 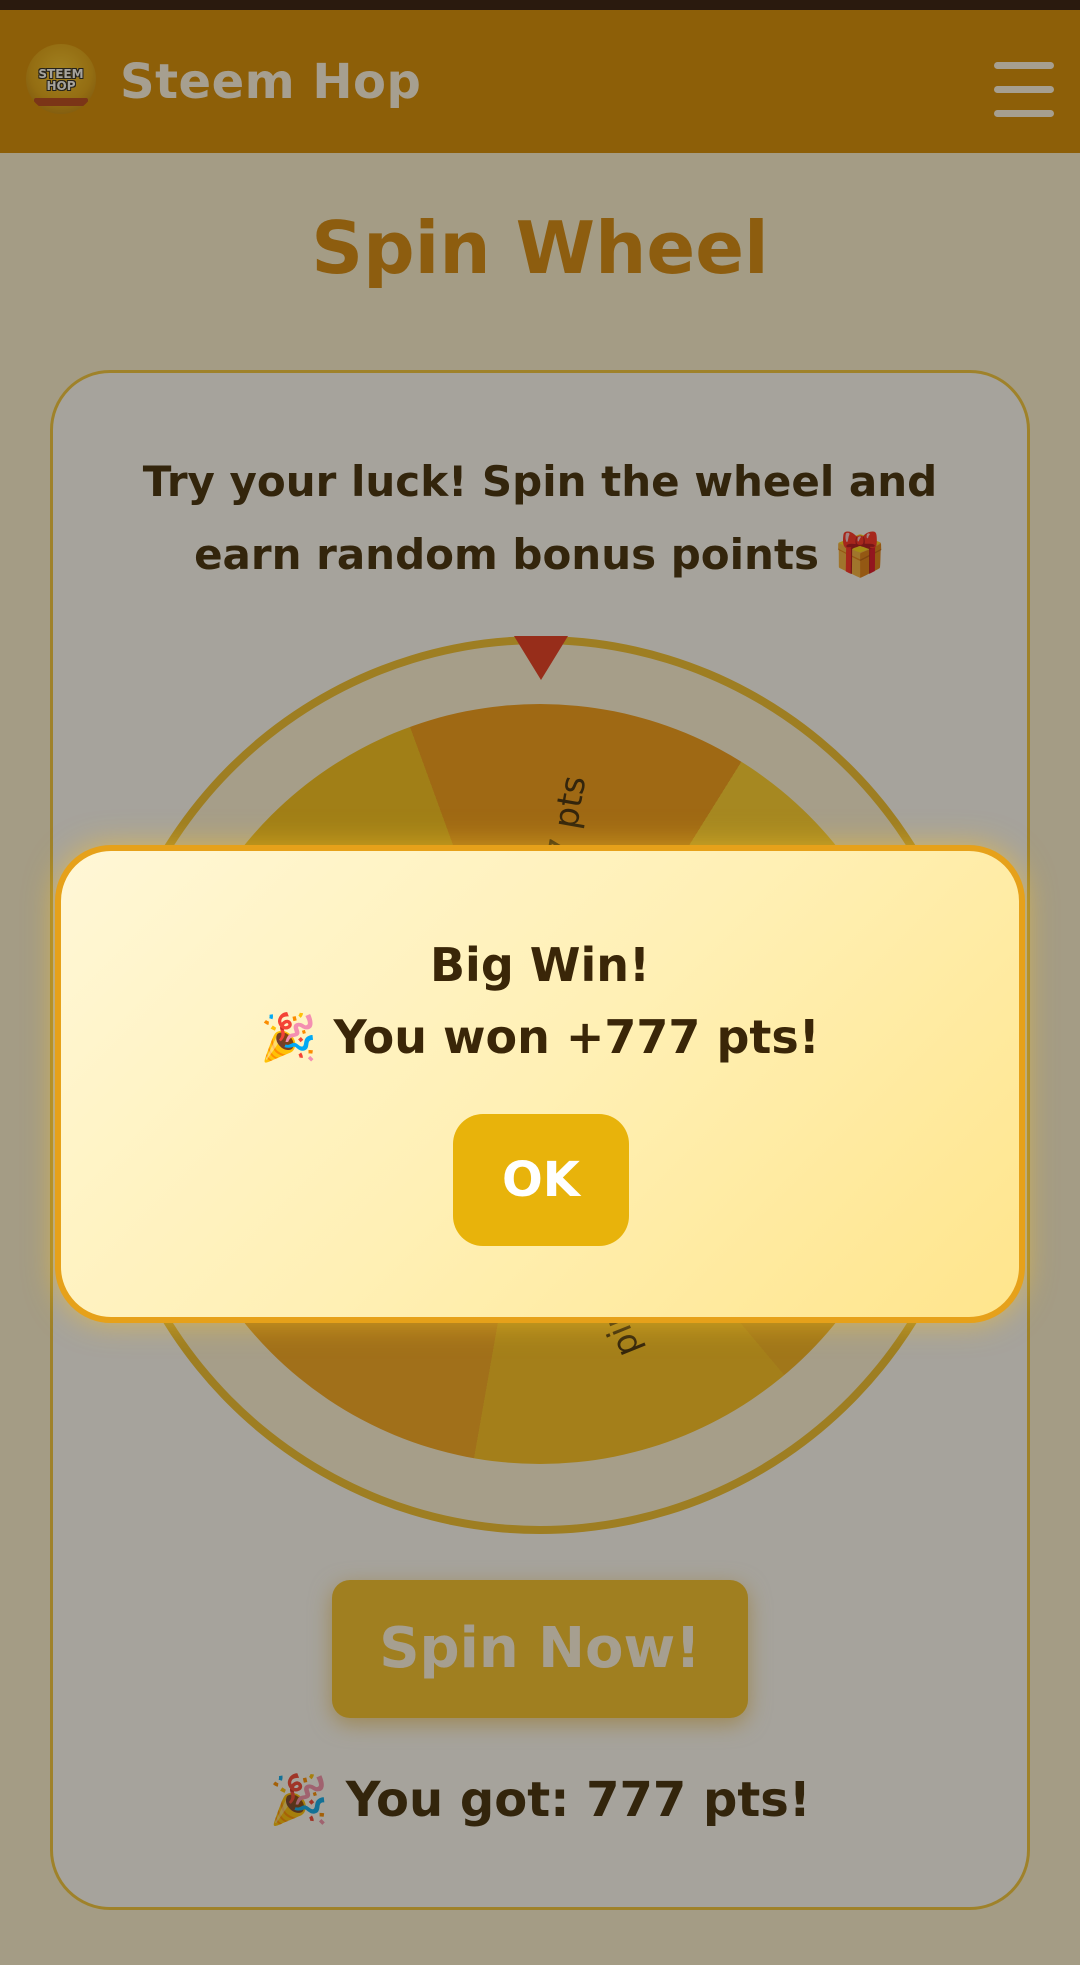 What do you see at coordinates (540, 1037) in the screenshot?
I see `modal-message: 🎉 You won +777 pts!` at bounding box center [540, 1037].